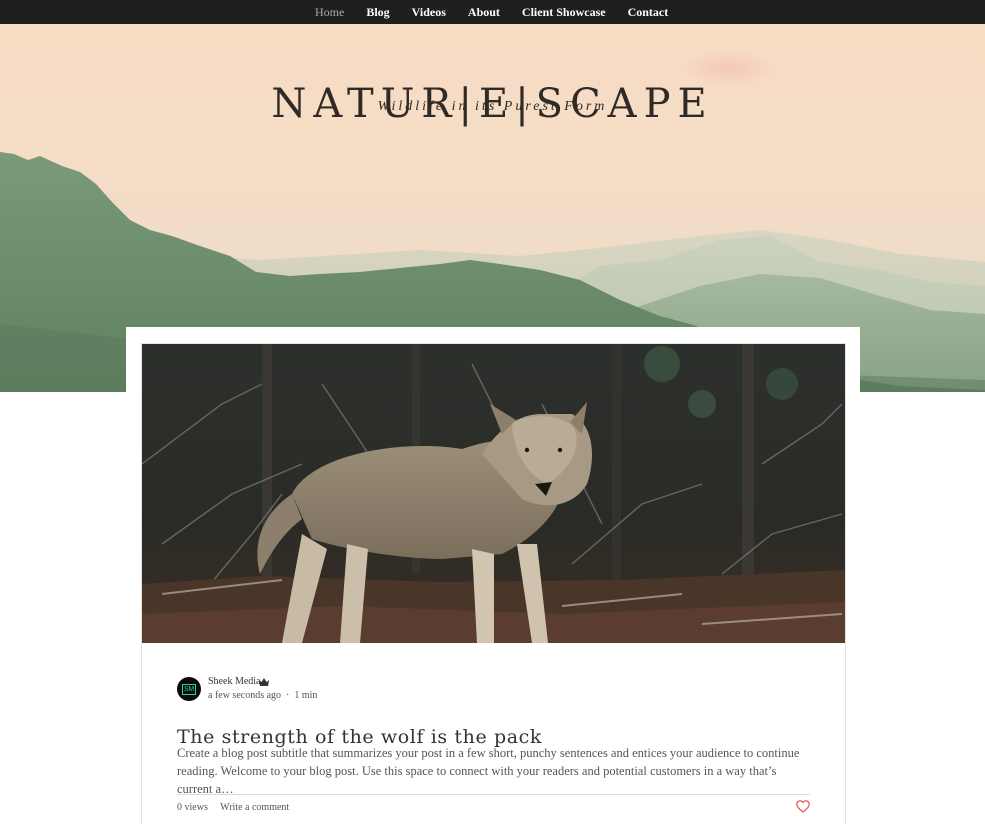 The height and width of the screenshot is (827, 985). I want to click on post-divider, so click(493, 794).